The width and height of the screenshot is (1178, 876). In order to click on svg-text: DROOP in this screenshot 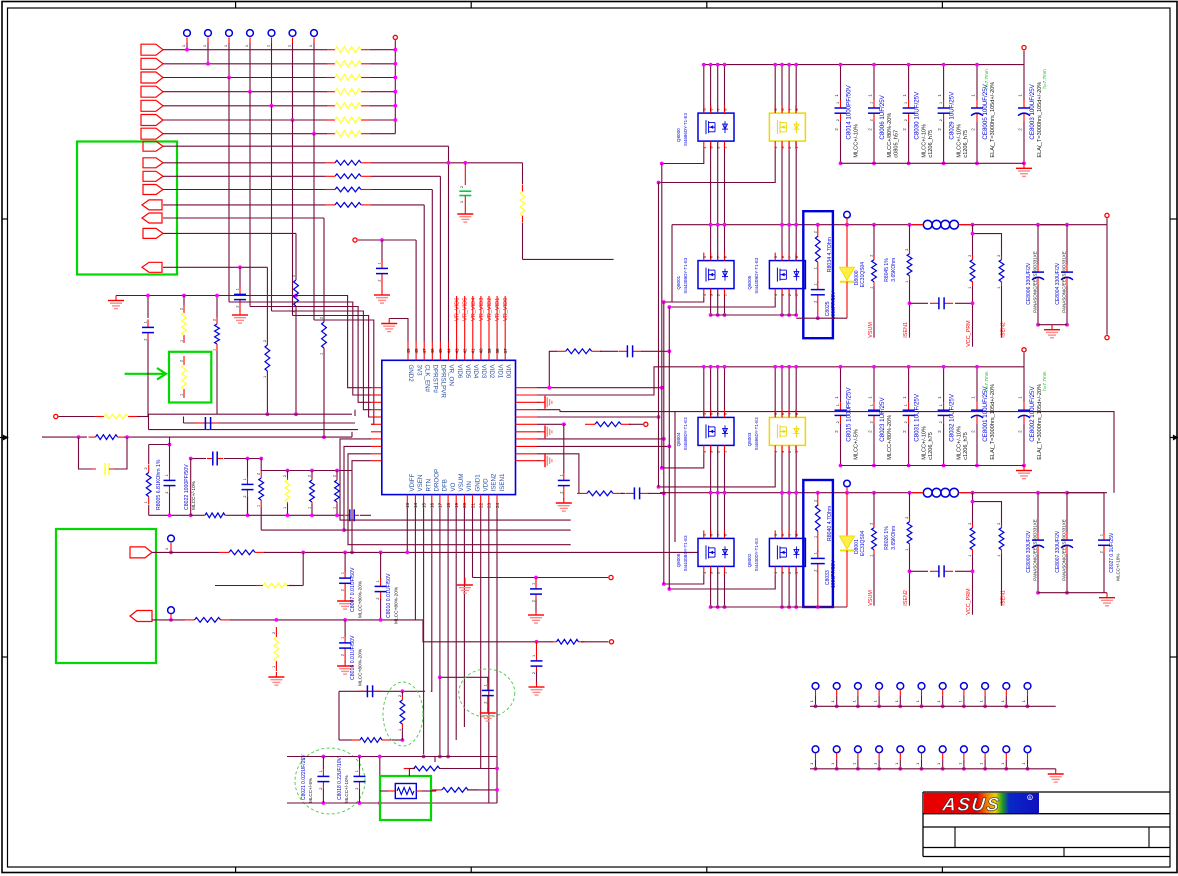, I will do `click(437, 480)`.